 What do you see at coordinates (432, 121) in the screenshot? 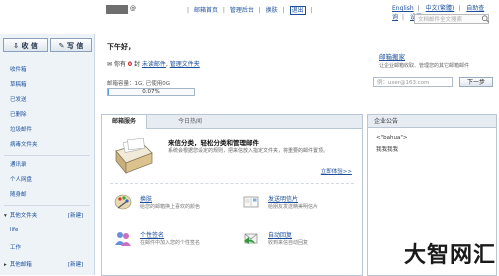
I see `notice-title: 企业公告` at bounding box center [432, 121].